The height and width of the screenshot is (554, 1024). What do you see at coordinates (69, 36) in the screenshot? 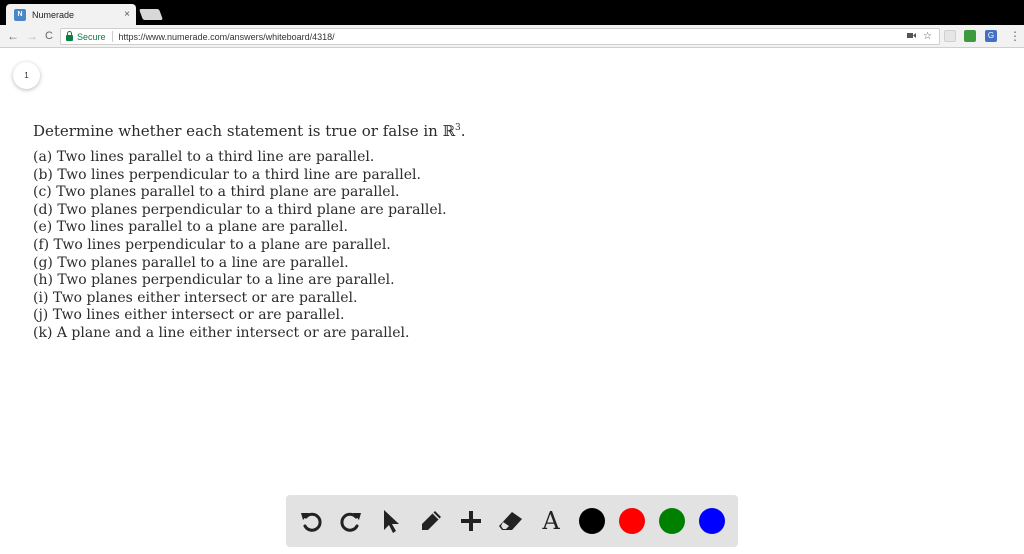
I see `lock-icon` at bounding box center [69, 36].